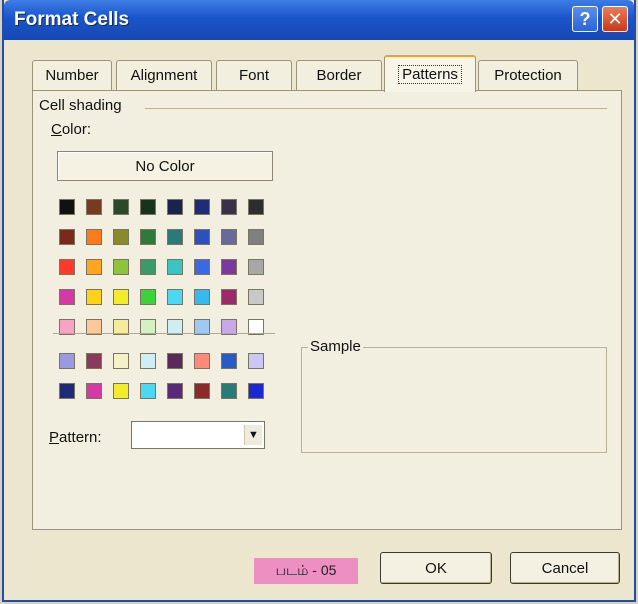 This screenshot has width=638, height=604. What do you see at coordinates (319, 20) in the screenshot?
I see `title-bar: Format Cells ? ✕` at bounding box center [319, 20].